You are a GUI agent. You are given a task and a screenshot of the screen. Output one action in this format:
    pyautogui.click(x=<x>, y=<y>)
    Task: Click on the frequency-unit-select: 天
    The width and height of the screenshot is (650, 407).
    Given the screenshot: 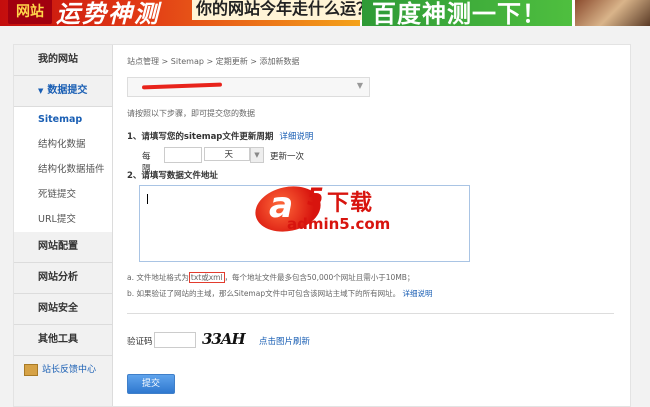 What is the action you would take?
    pyautogui.click(x=227, y=154)
    